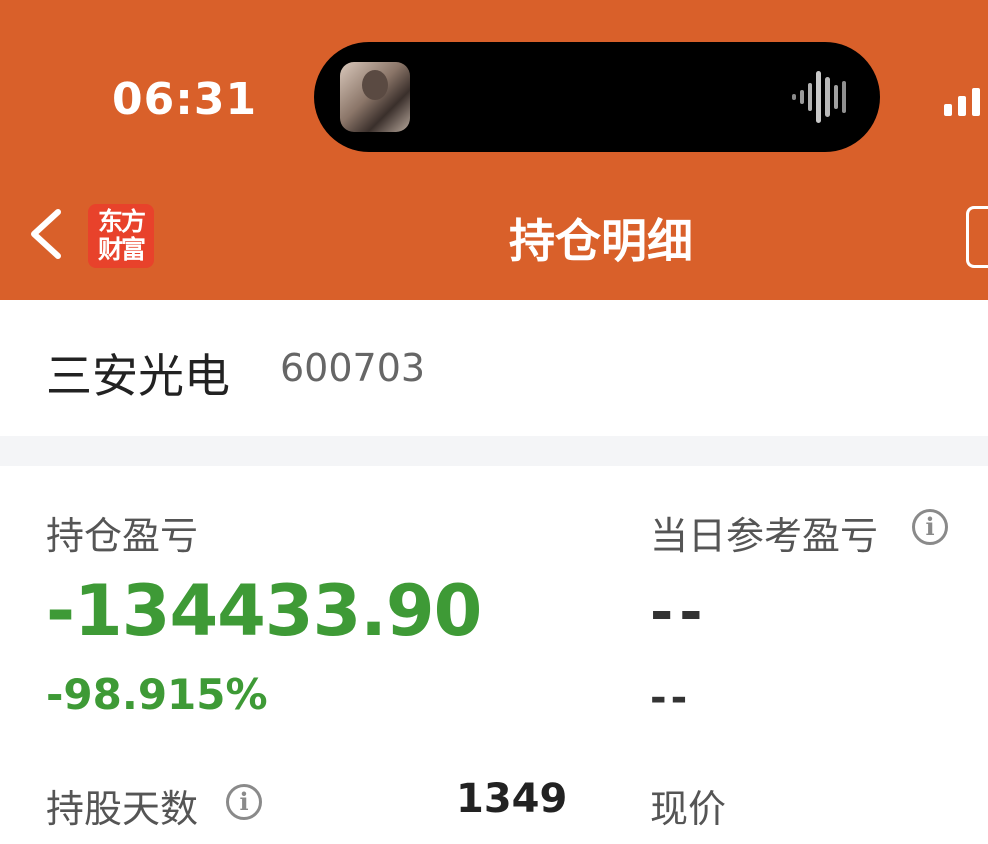  What do you see at coordinates (375, 97) in the screenshot?
I see `media-thumbnail` at bounding box center [375, 97].